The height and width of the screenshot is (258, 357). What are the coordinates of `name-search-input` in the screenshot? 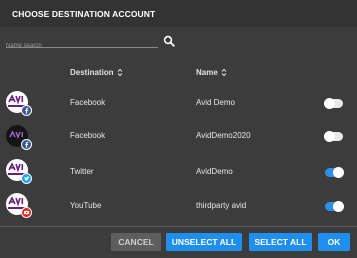 It's located at (82, 46).